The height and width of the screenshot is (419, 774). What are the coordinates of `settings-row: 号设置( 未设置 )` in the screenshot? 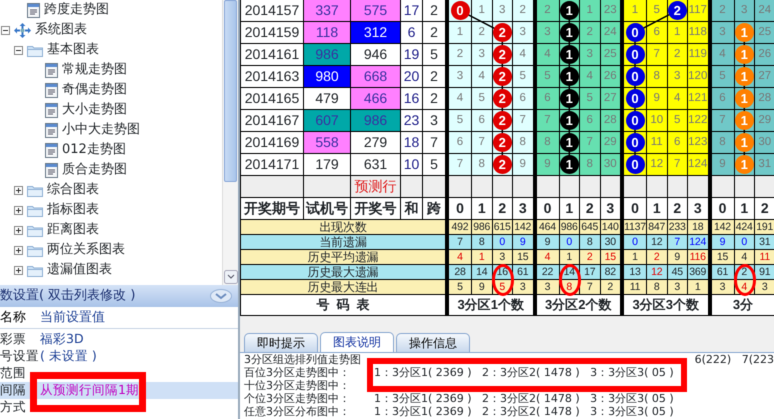 It's located at (119, 356).